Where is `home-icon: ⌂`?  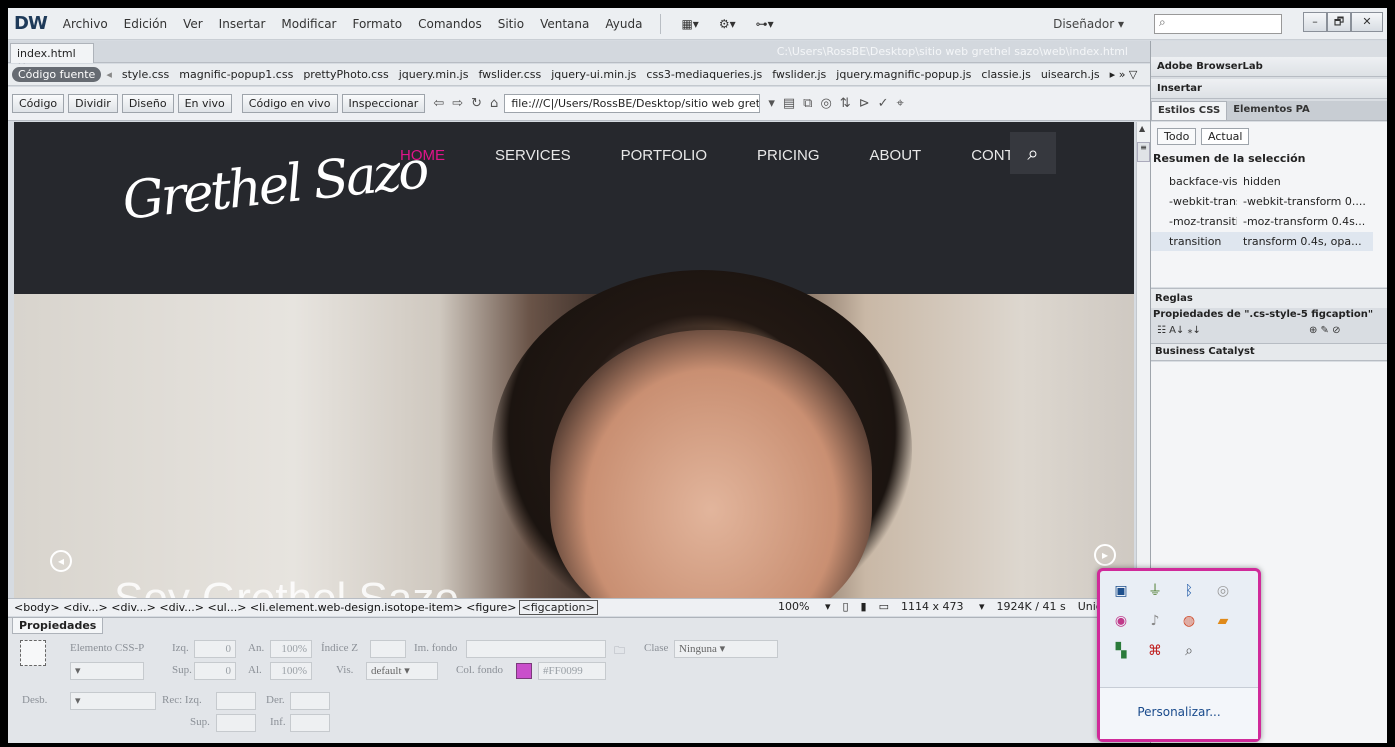
home-icon: ⌂ is located at coordinates (494, 103).